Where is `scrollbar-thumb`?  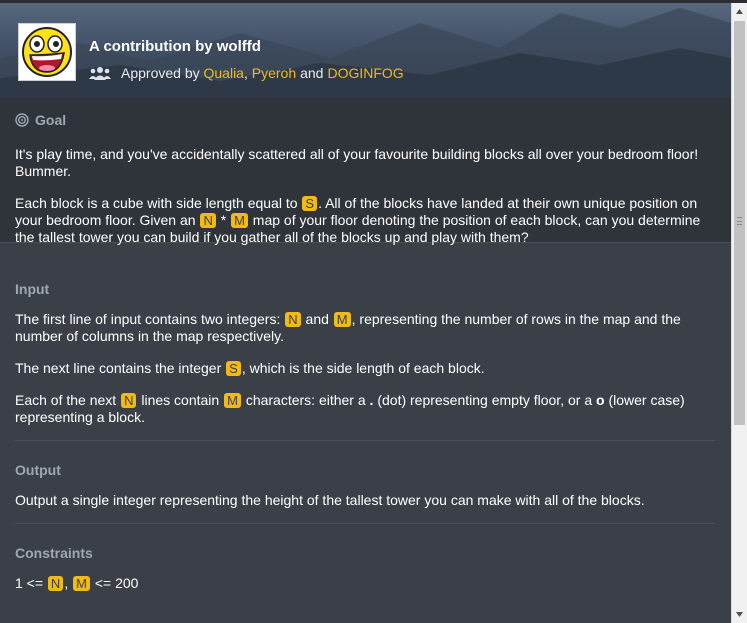 scrollbar-thumb is located at coordinates (739, 223).